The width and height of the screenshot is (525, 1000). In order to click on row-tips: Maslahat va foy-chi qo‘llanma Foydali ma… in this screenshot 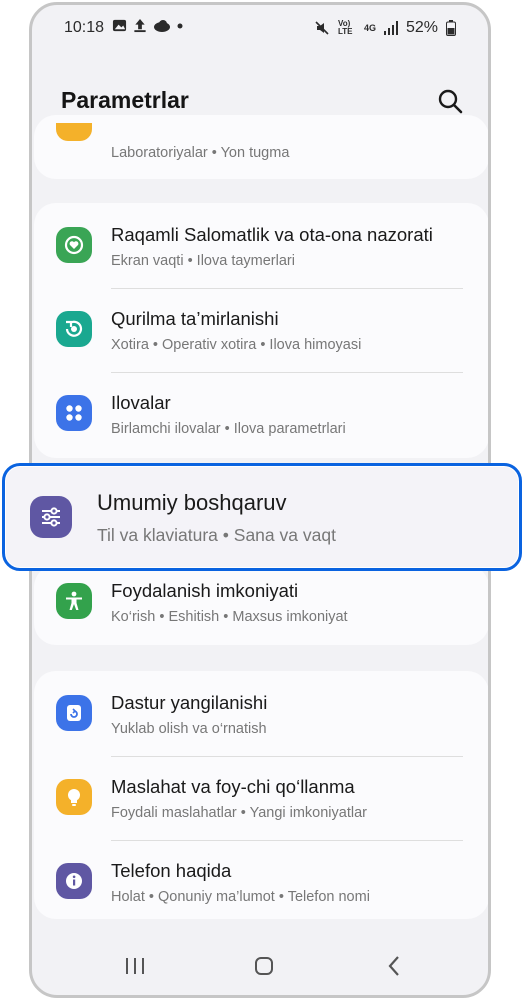, I will do `click(261, 797)`.